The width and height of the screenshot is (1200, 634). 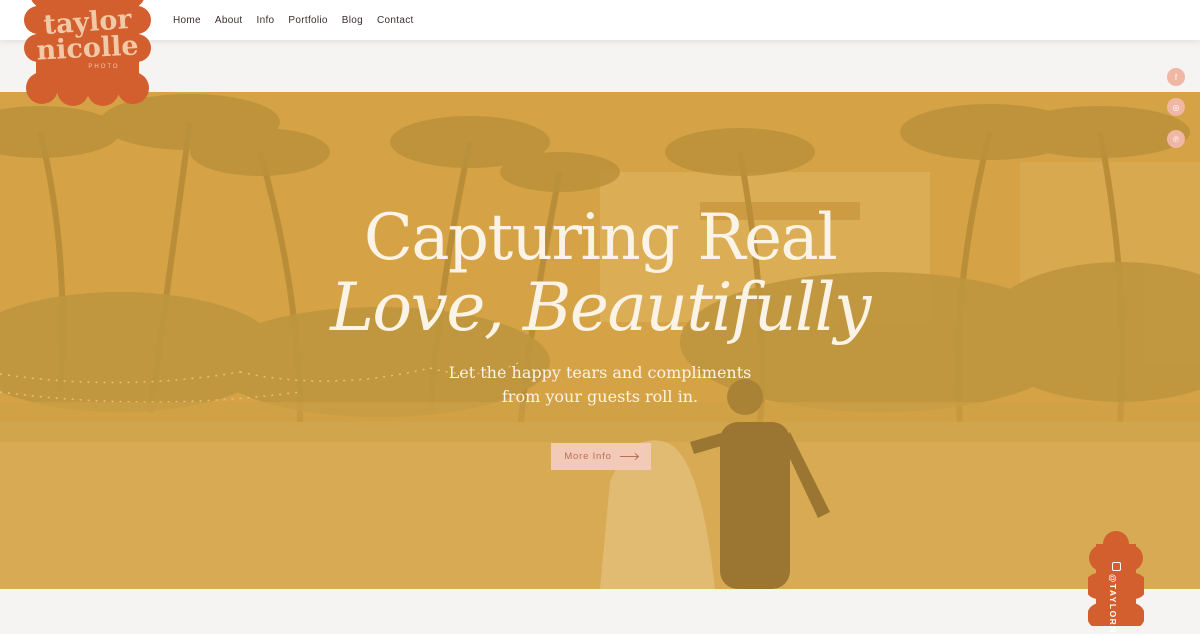 I want to click on logo-line-photo: PHOTO, so click(x=104, y=67).